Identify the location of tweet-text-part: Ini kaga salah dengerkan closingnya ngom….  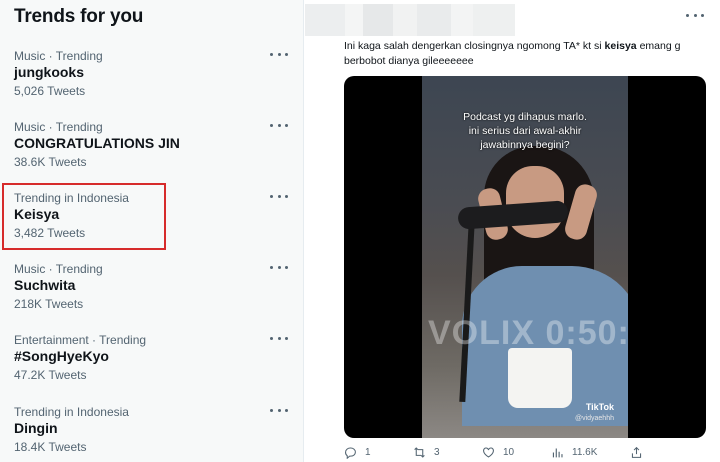
(474, 46).